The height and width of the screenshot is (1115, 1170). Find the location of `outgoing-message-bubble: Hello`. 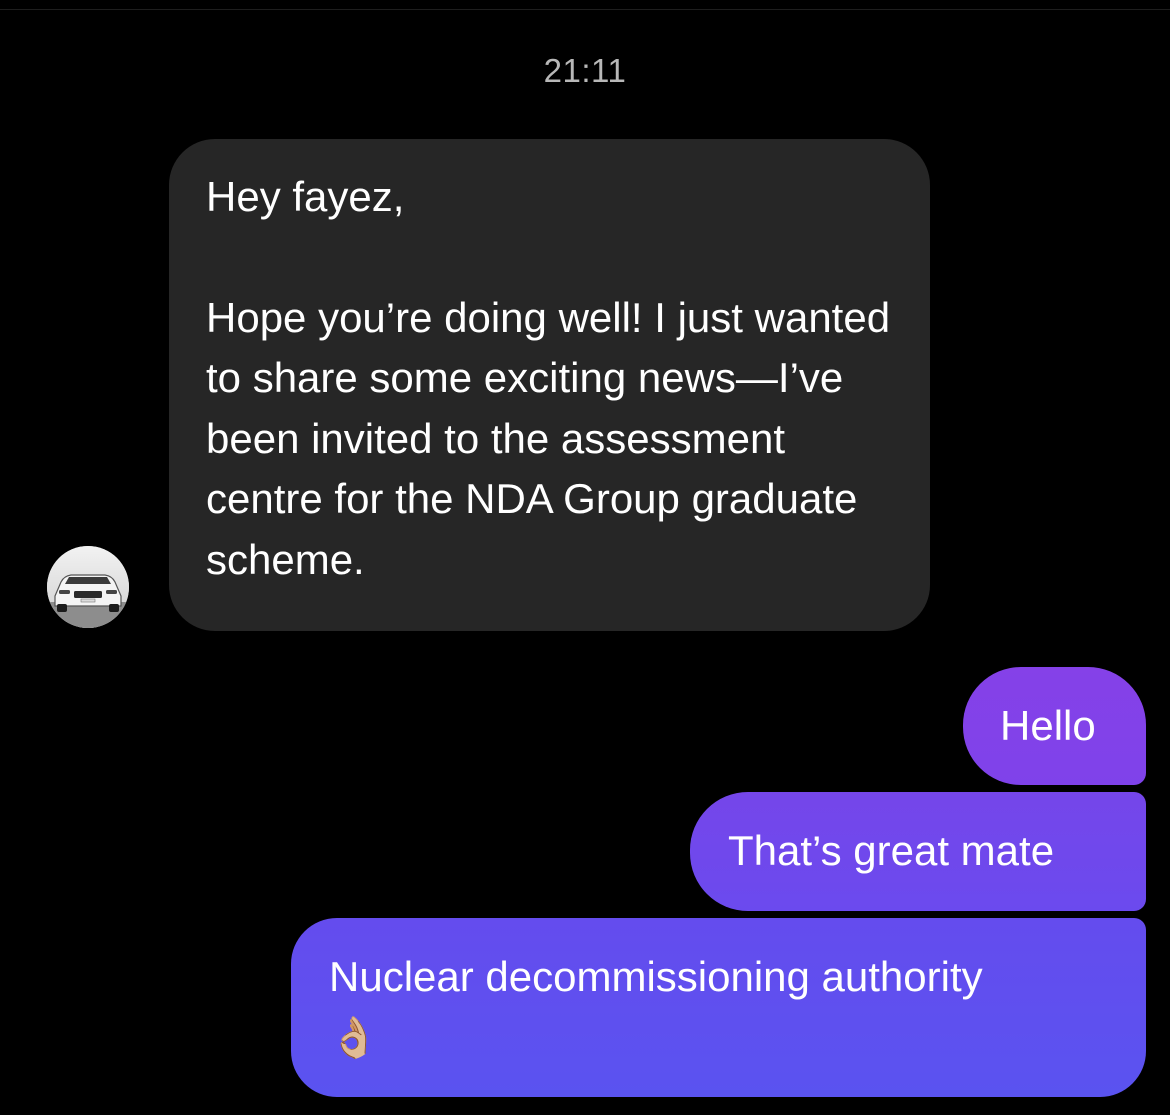

outgoing-message-bubble: Hello is located at coordinates (1054, 726).